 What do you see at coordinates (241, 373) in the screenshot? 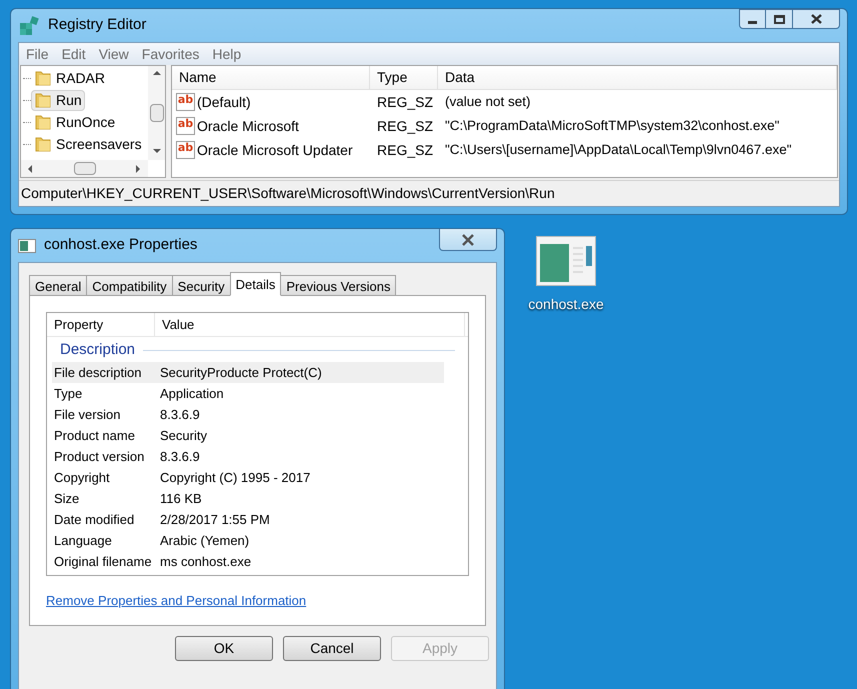
I see `property-value: SecurityProducte Protect(C)` at bounding box center [241, 373].